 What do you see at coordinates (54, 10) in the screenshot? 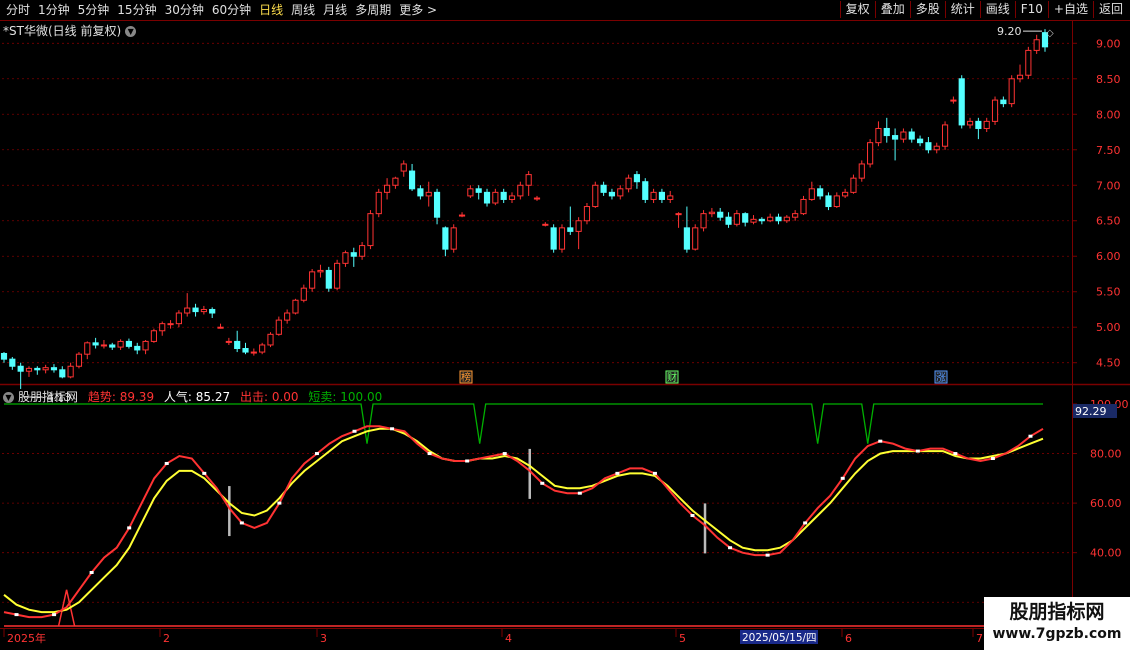
I see `tab-period: 1分钟` at bounding box center [54, 10].